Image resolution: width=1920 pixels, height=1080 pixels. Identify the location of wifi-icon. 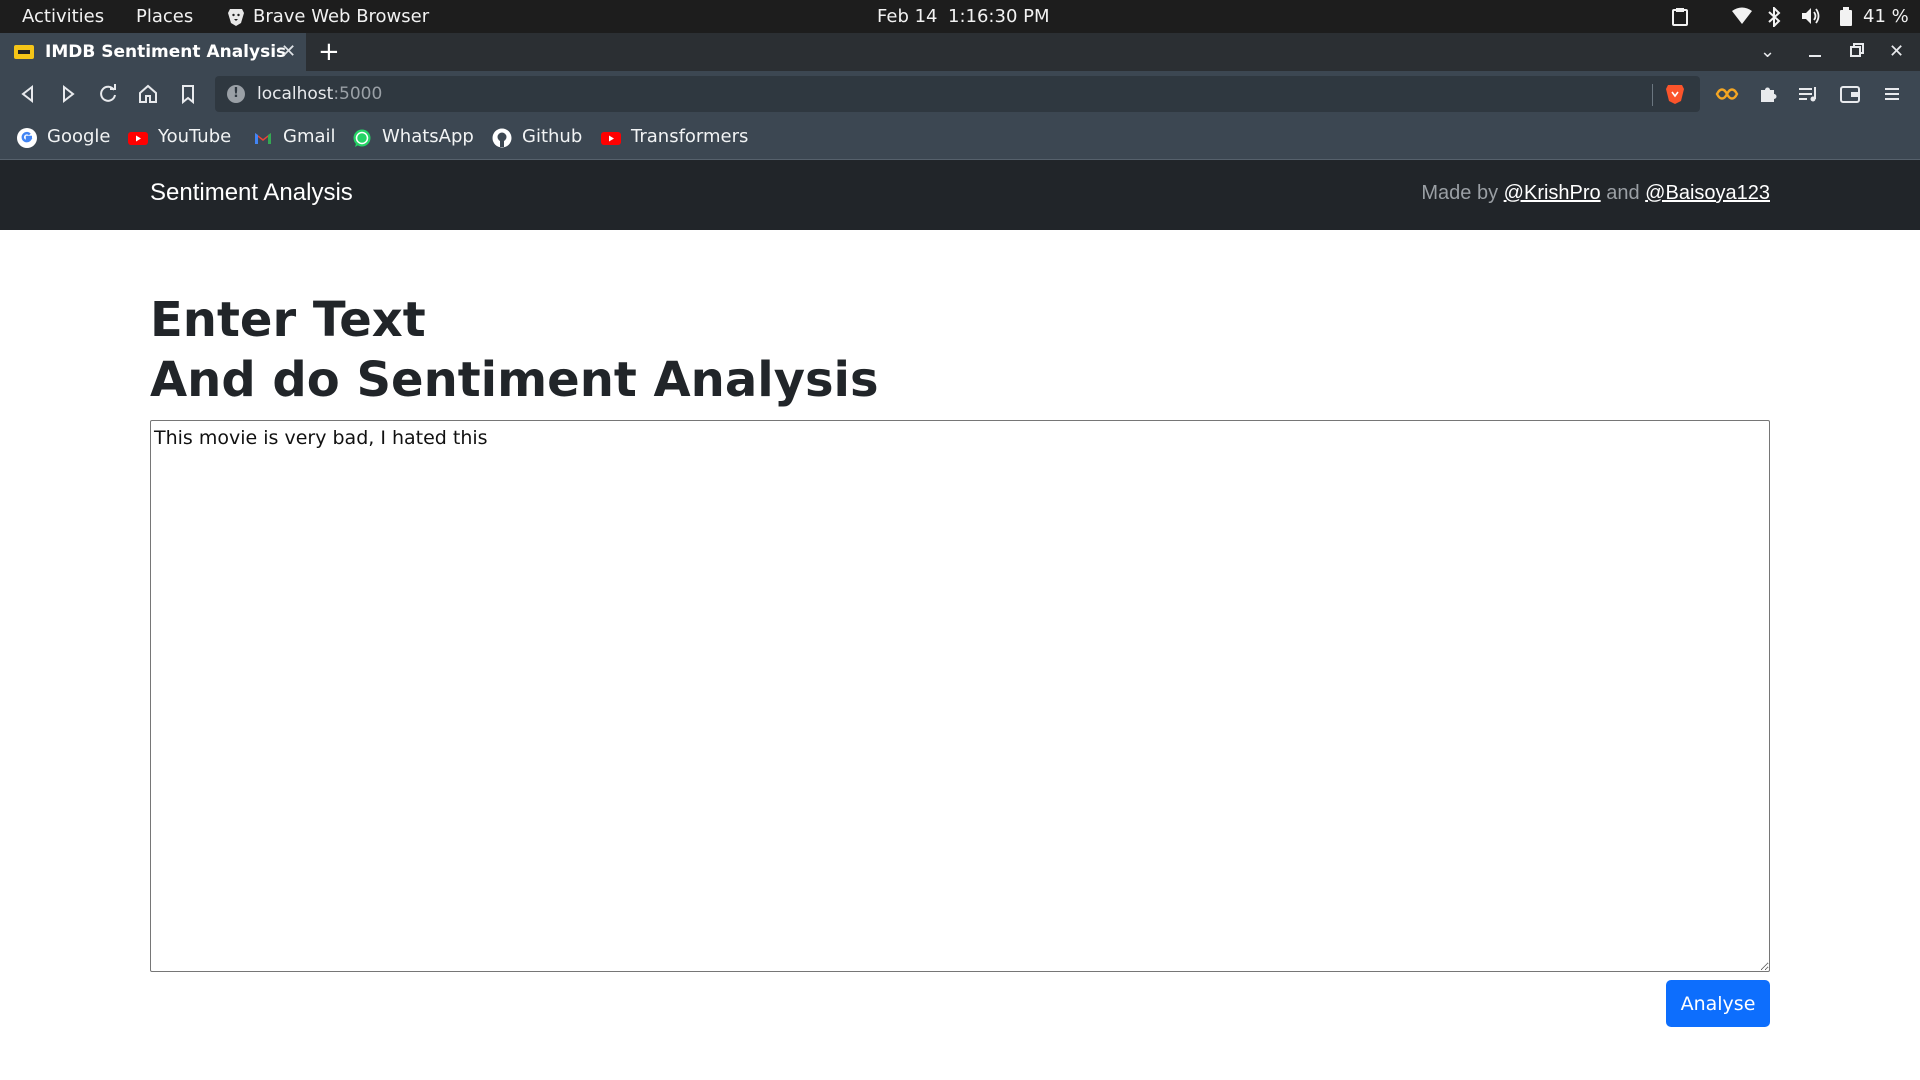
(1742, 18).